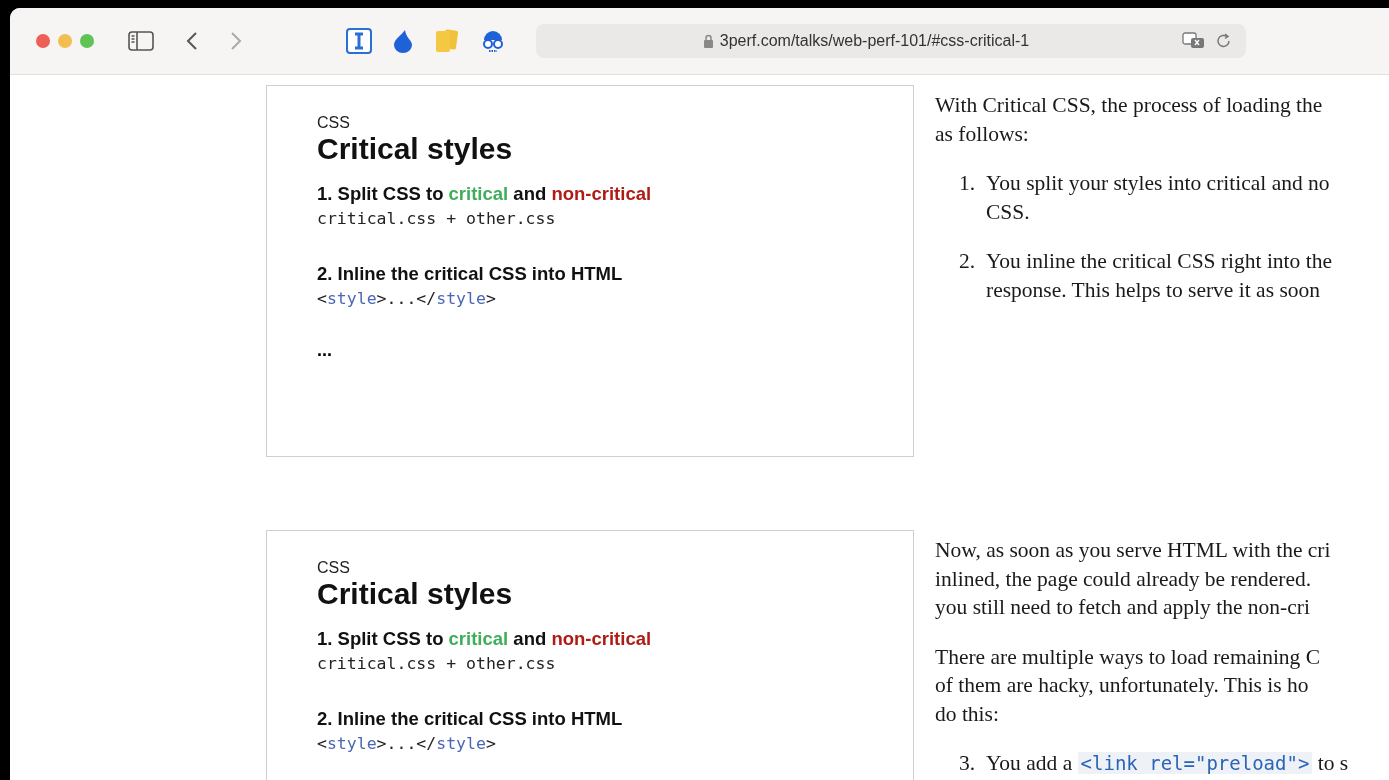 The width and height of the screenshot is (1389, 780). What do you see at coordinates (874, 41) in the screenshot?
I see `url-text: 3perf.com/talks/web-perf-101/#css-critical-1` at bounding box center [874, 41].